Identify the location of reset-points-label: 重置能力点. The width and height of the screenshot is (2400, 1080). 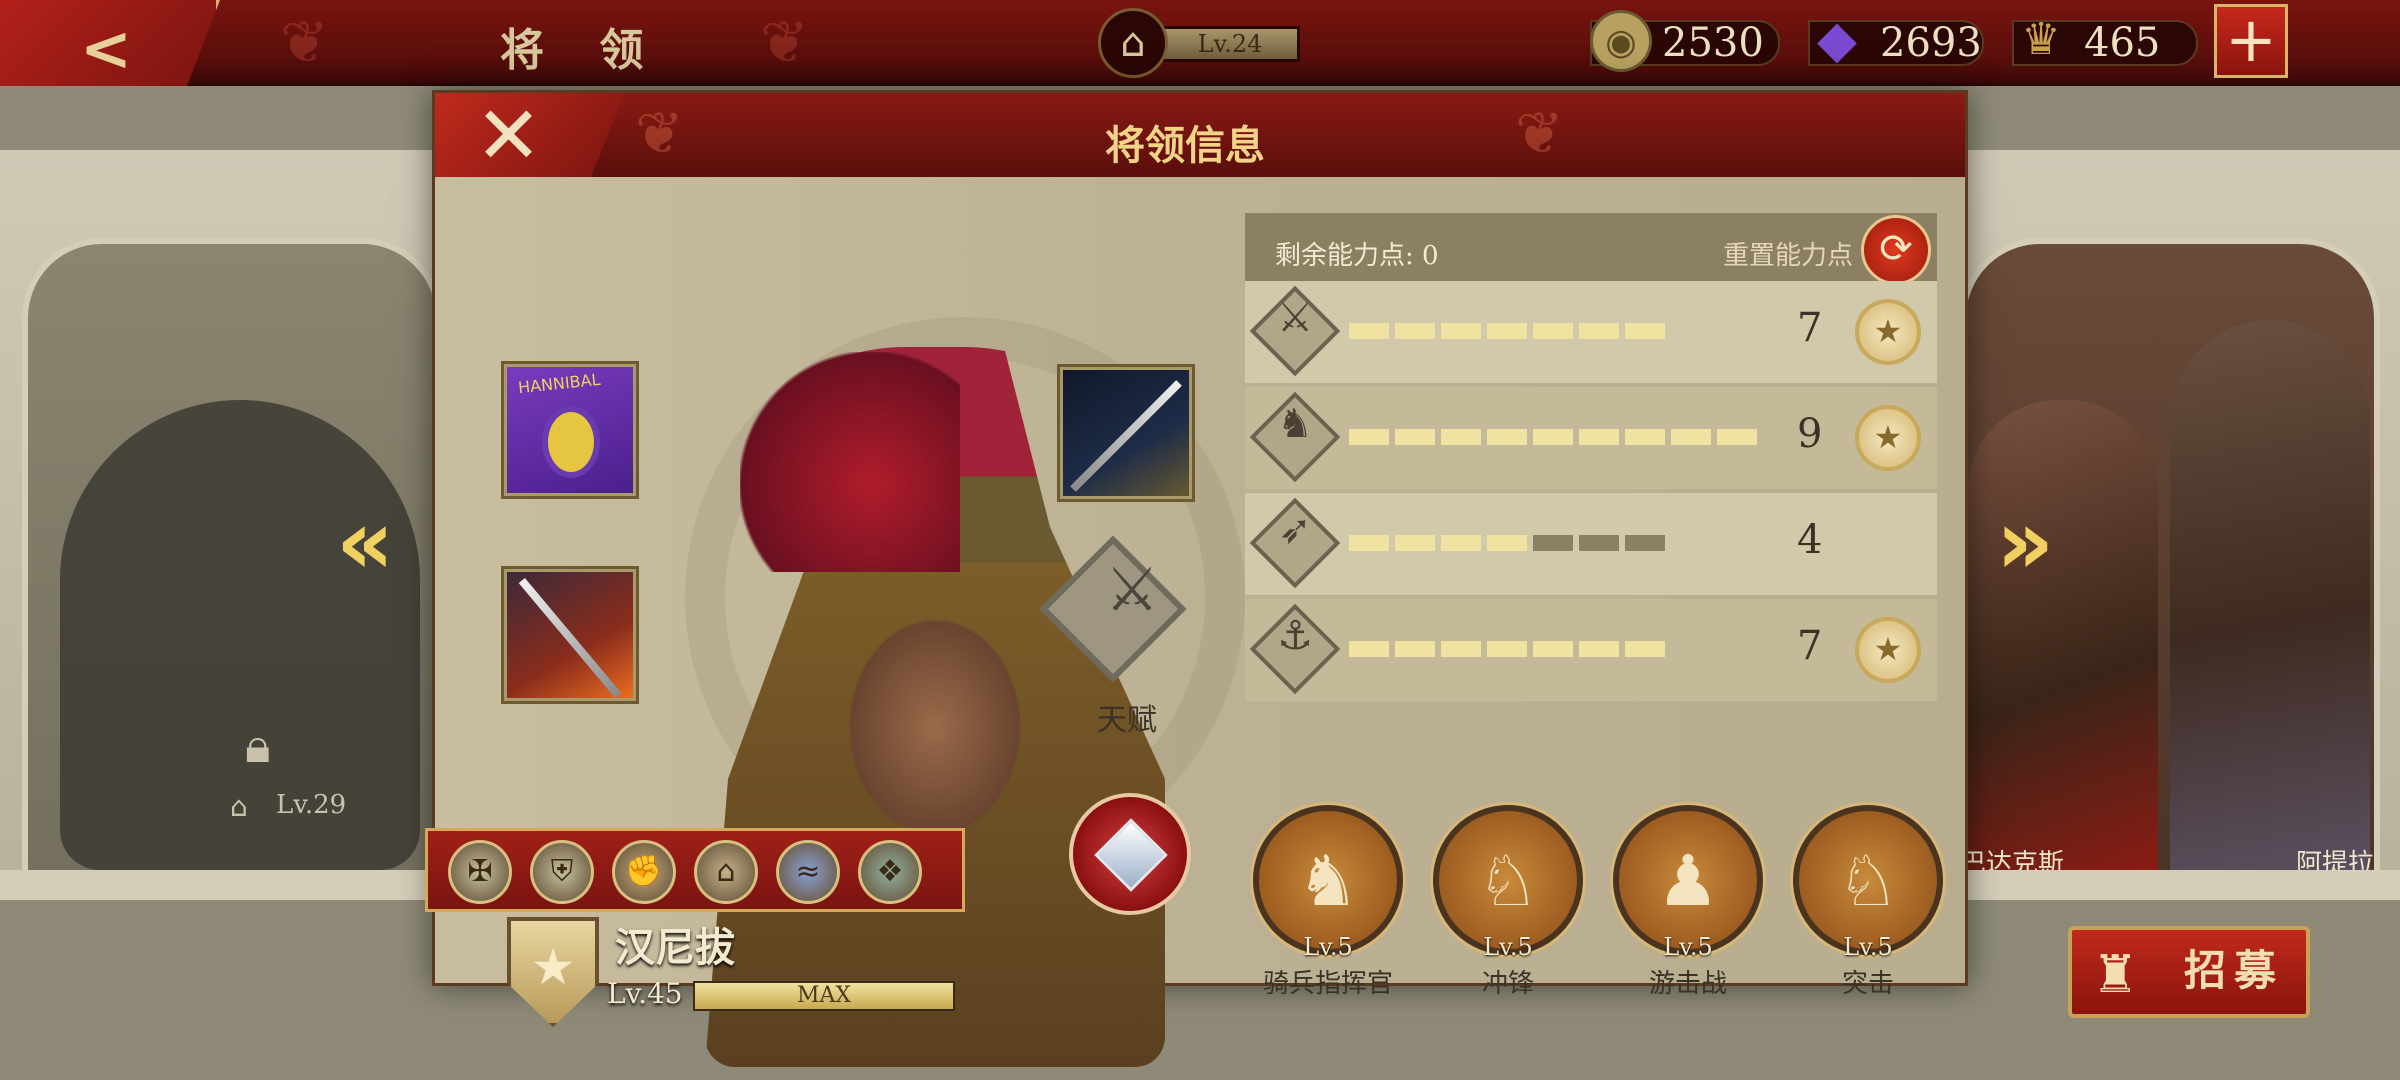
(1788, 256).